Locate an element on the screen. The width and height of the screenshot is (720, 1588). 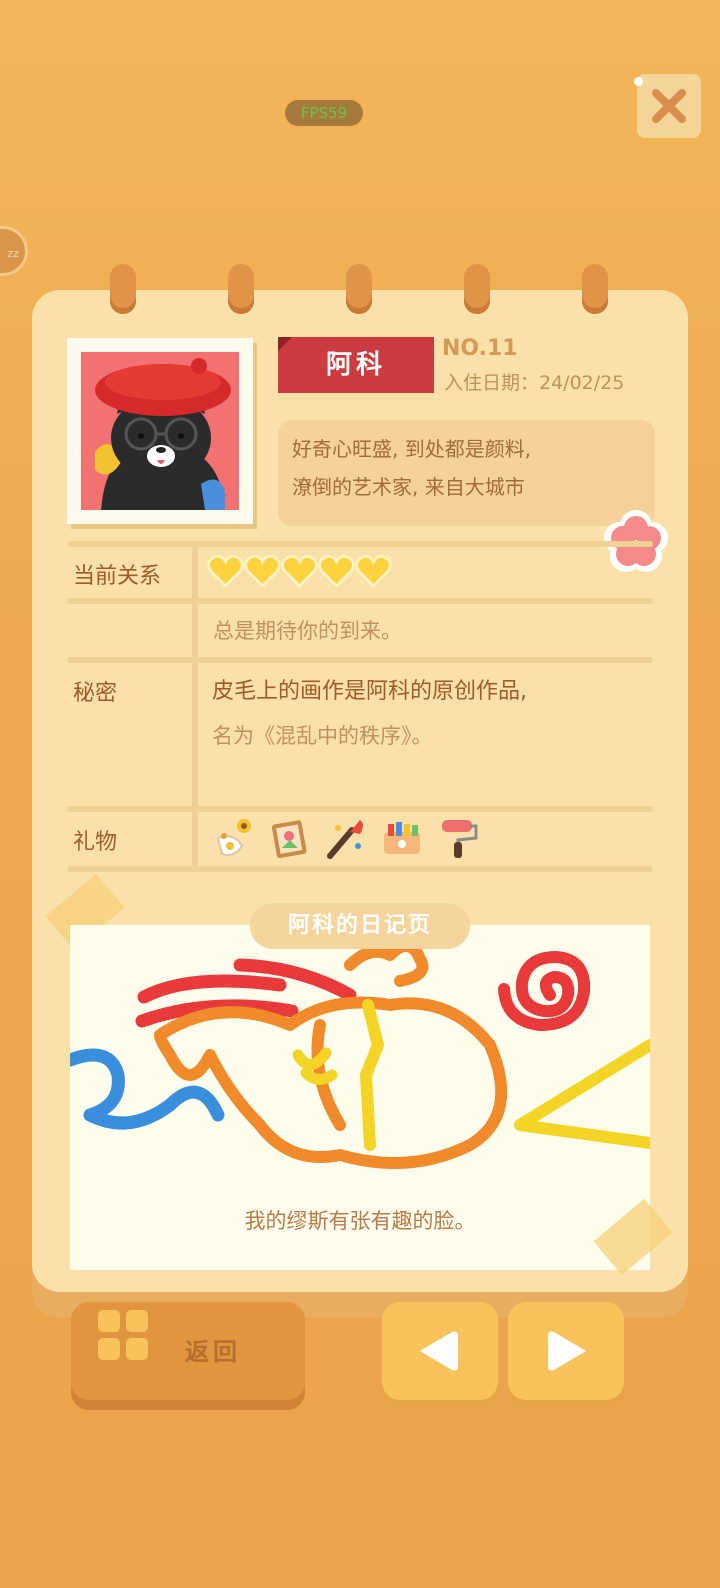
character-description: 好奇心旺盛, 到处都是颜料, 潦倒的艺术家, 来自大城市 is located at coordinates (466, 473).